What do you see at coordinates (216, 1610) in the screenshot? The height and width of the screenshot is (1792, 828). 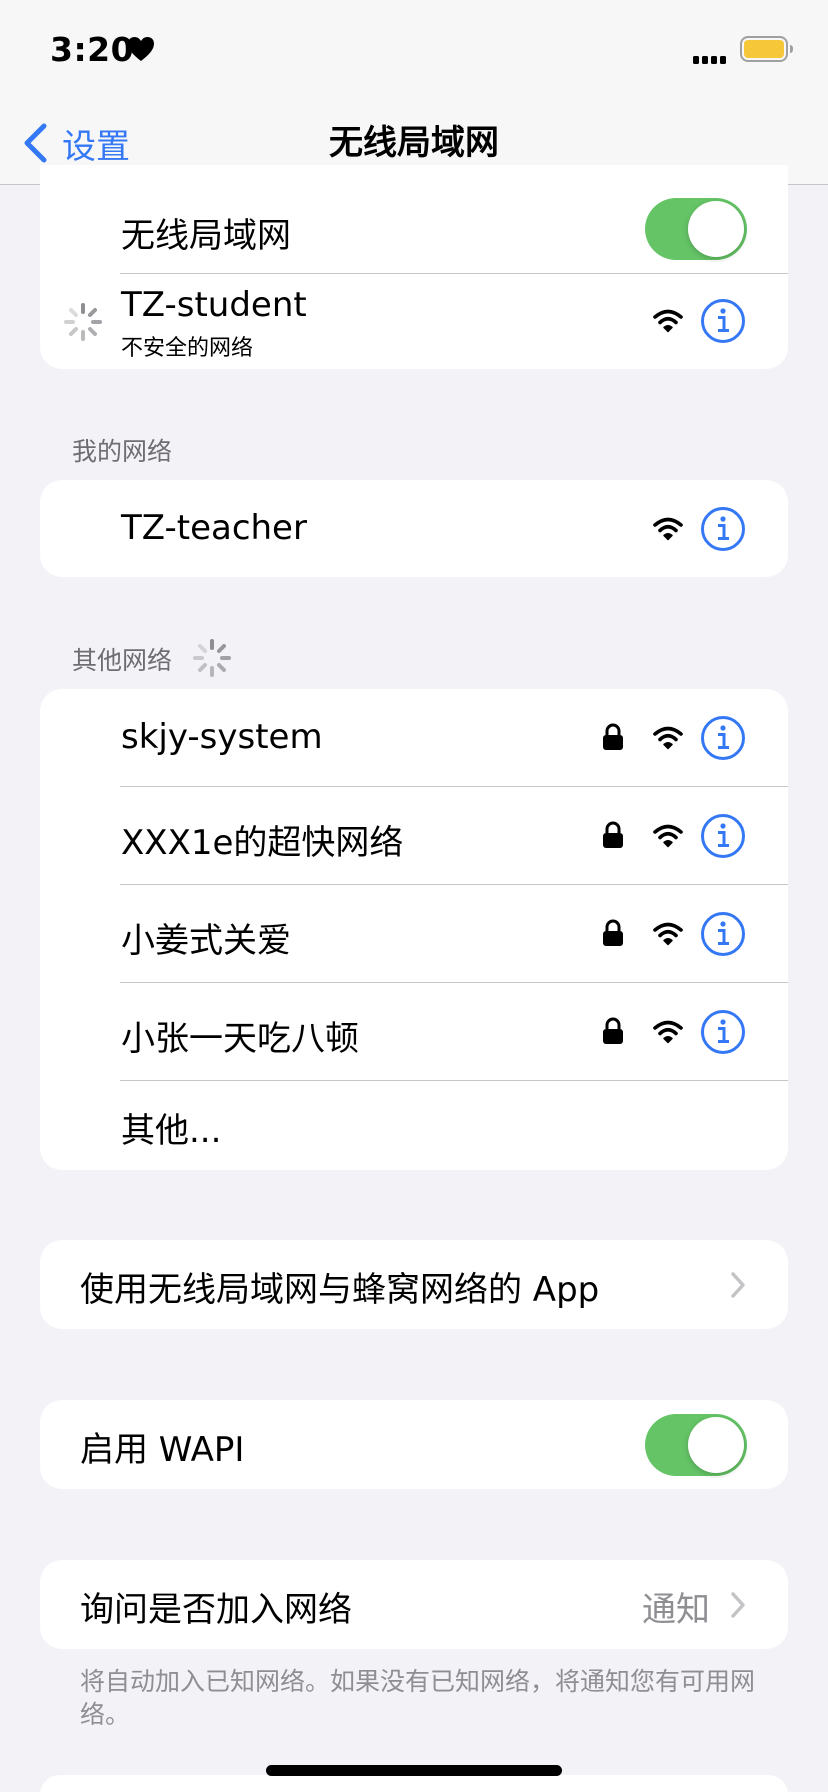 I see `ask-to-join-label: 询问是否加入网络` at bounding box center [216, 1610].